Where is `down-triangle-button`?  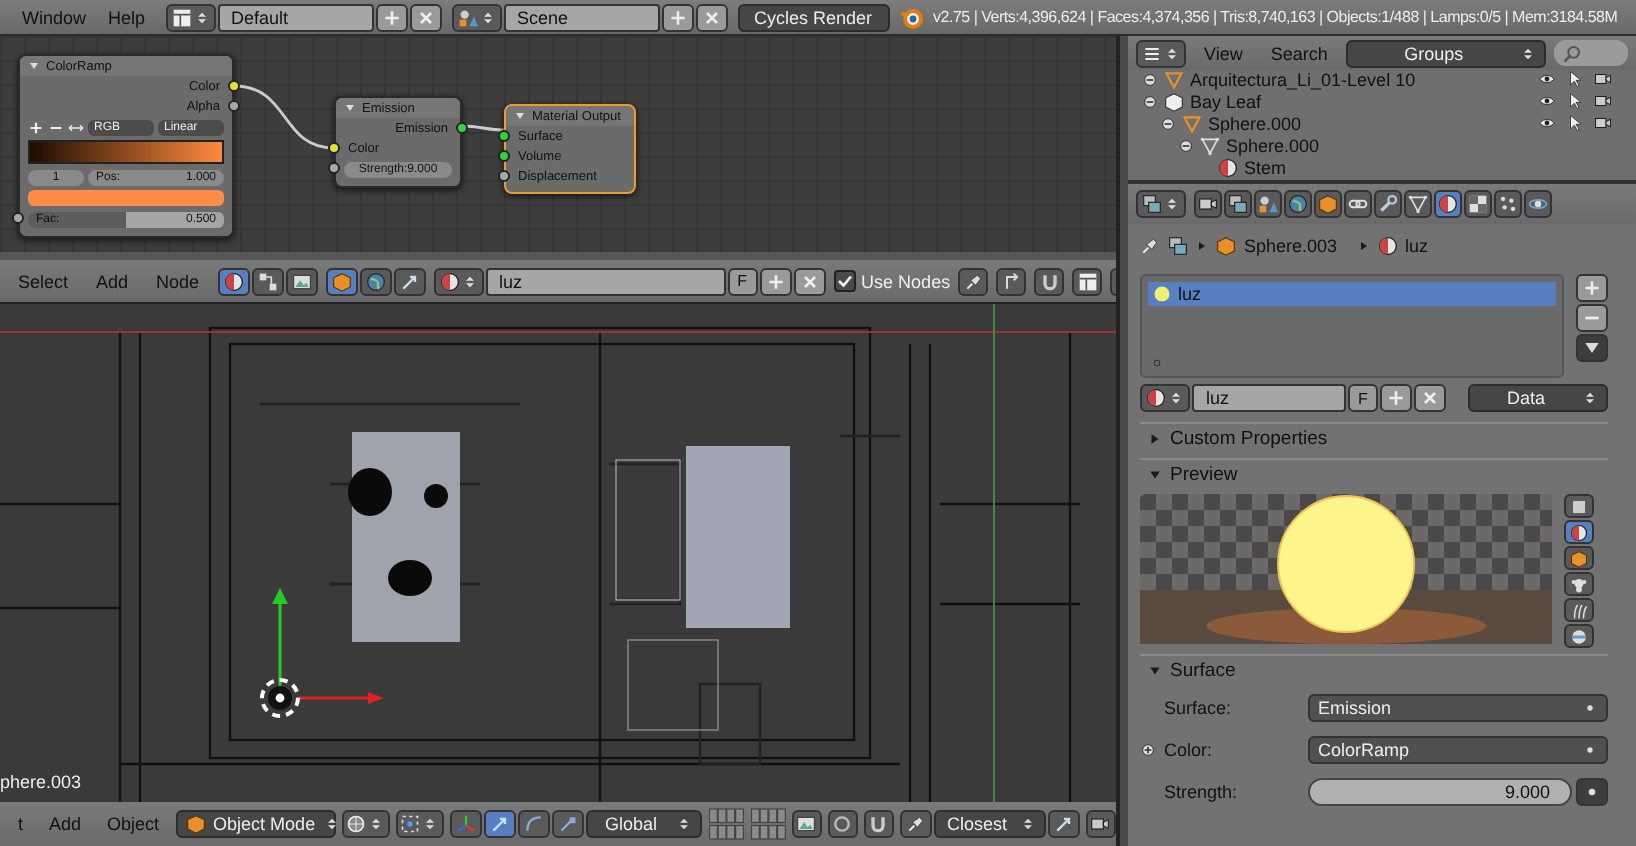
down-triangle-button is located at coordinates (1592, 348).